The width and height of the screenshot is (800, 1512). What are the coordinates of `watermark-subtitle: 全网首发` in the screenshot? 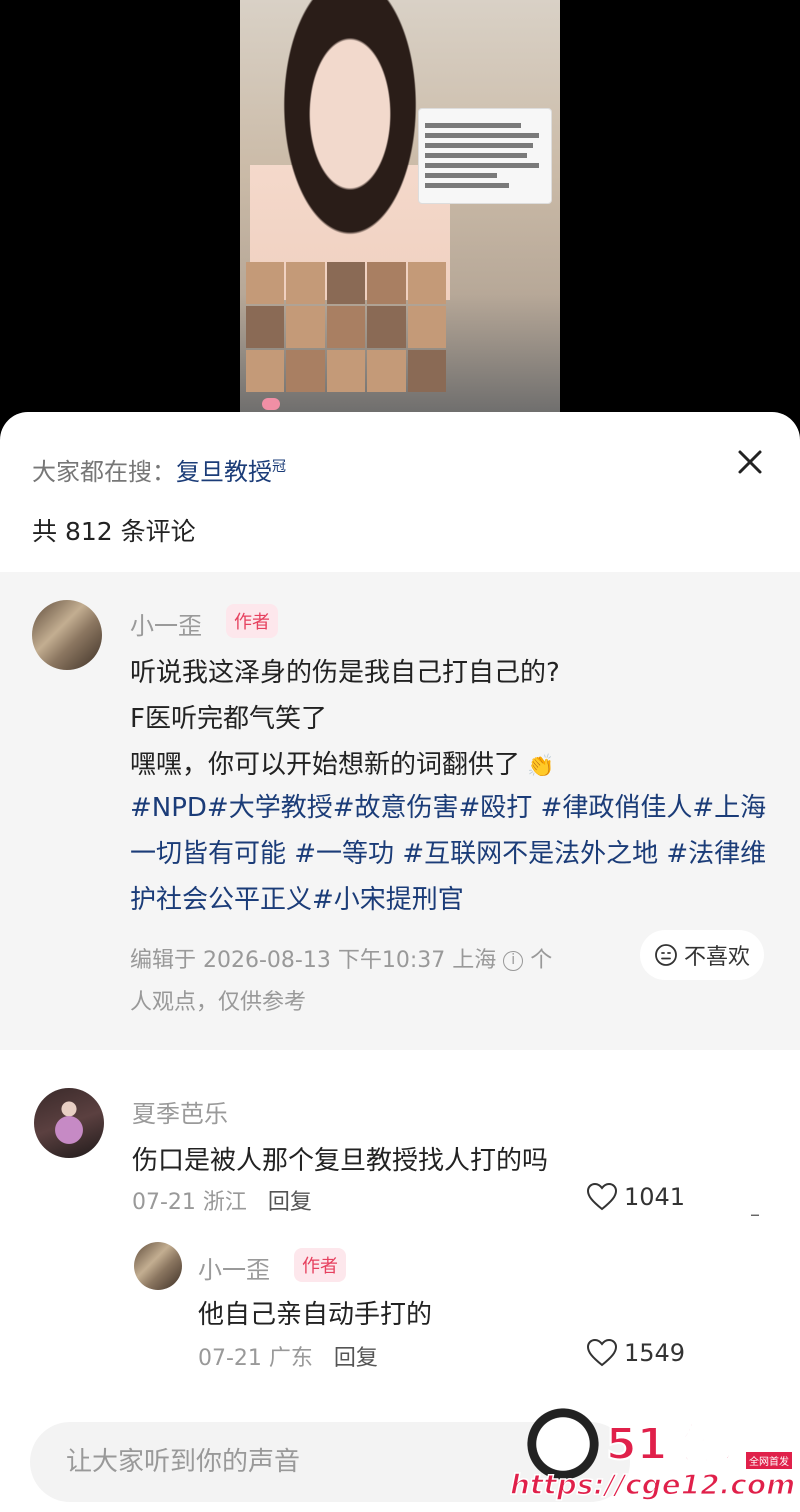 It's located at (769, 1460).